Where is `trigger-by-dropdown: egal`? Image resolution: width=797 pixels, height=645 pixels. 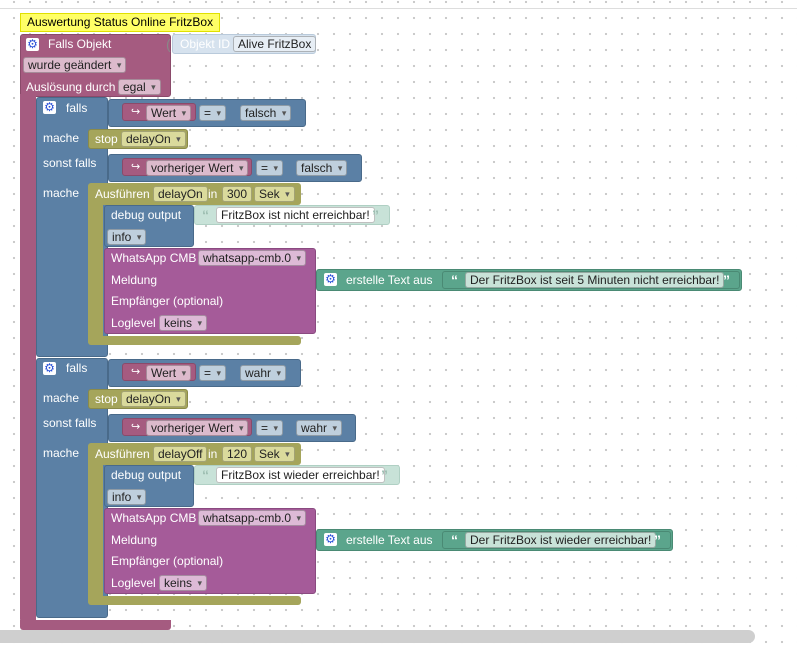
trigger-by-dropdown: egal is located at coordinates (139, 87).